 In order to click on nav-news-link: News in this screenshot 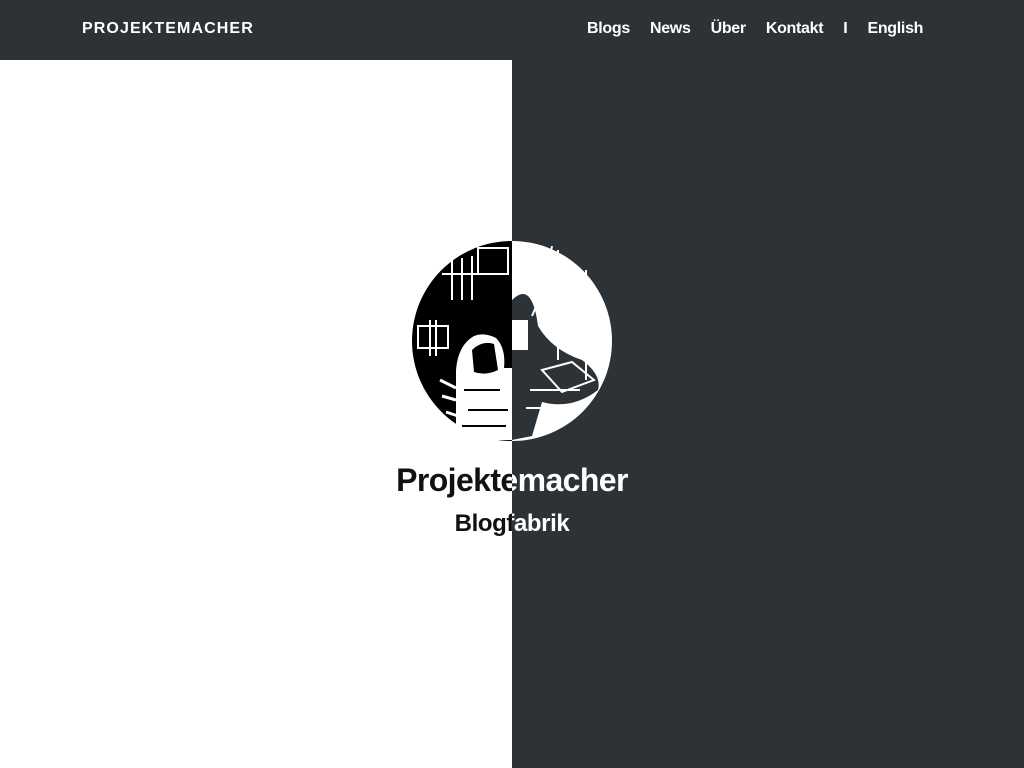, I will do `click(670, 29)`.